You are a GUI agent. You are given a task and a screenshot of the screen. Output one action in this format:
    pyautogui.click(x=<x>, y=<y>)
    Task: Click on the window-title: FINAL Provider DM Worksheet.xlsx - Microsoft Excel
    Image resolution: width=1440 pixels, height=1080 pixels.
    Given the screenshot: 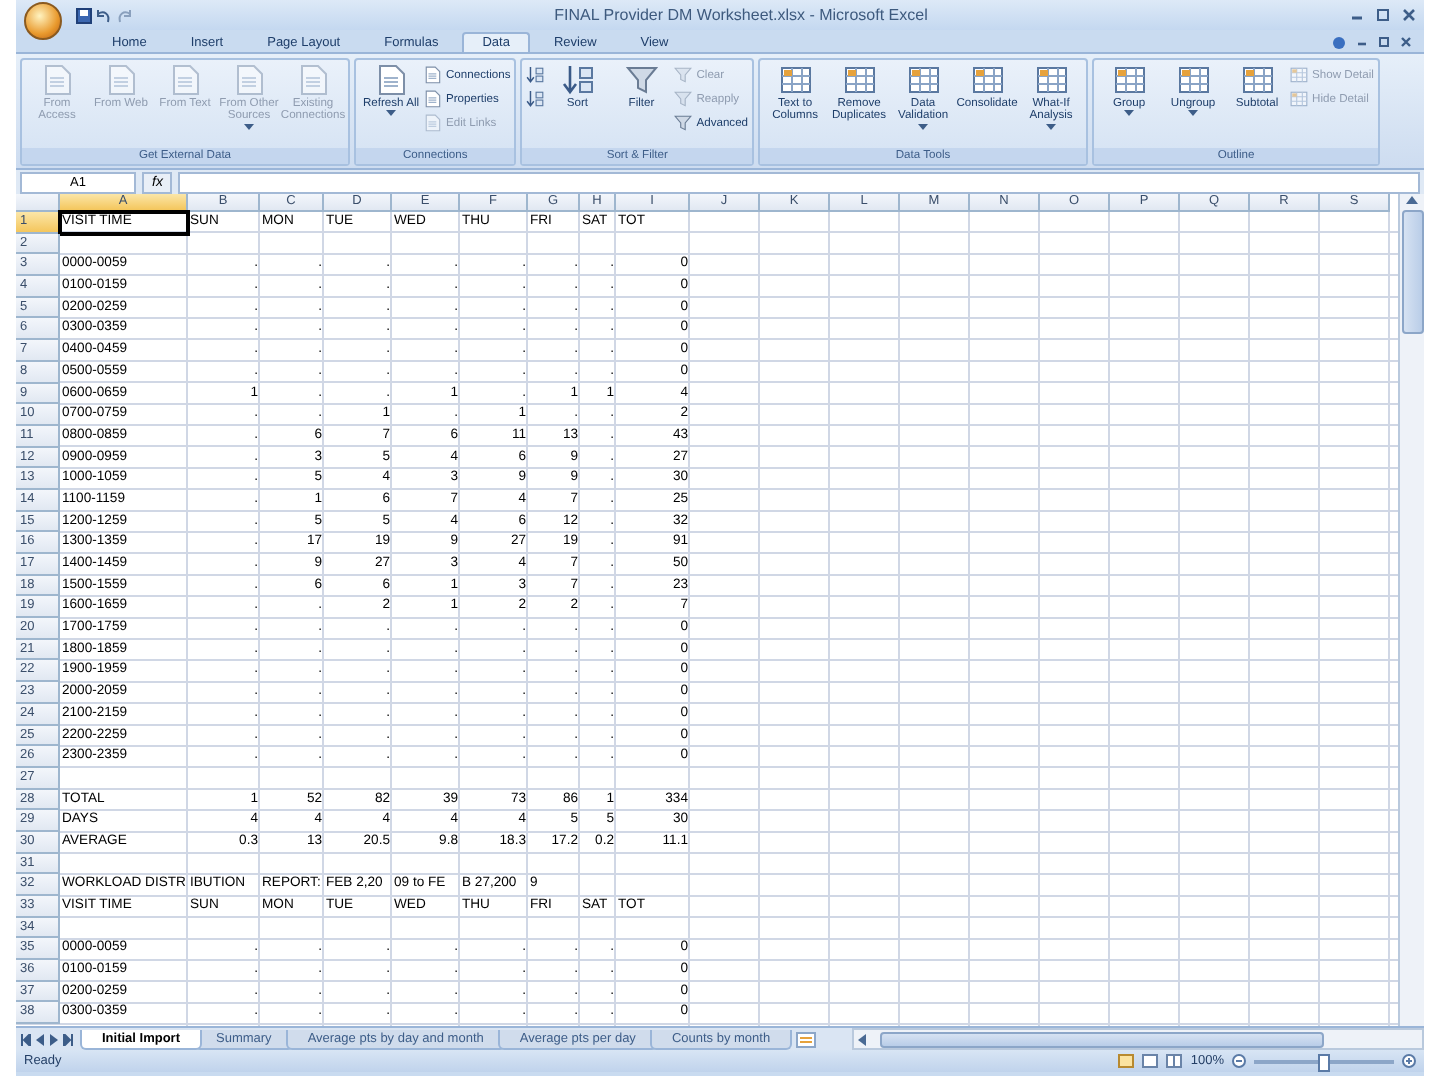 What is the action you would take?
    pyautogui.click(x=741, y=15)
    